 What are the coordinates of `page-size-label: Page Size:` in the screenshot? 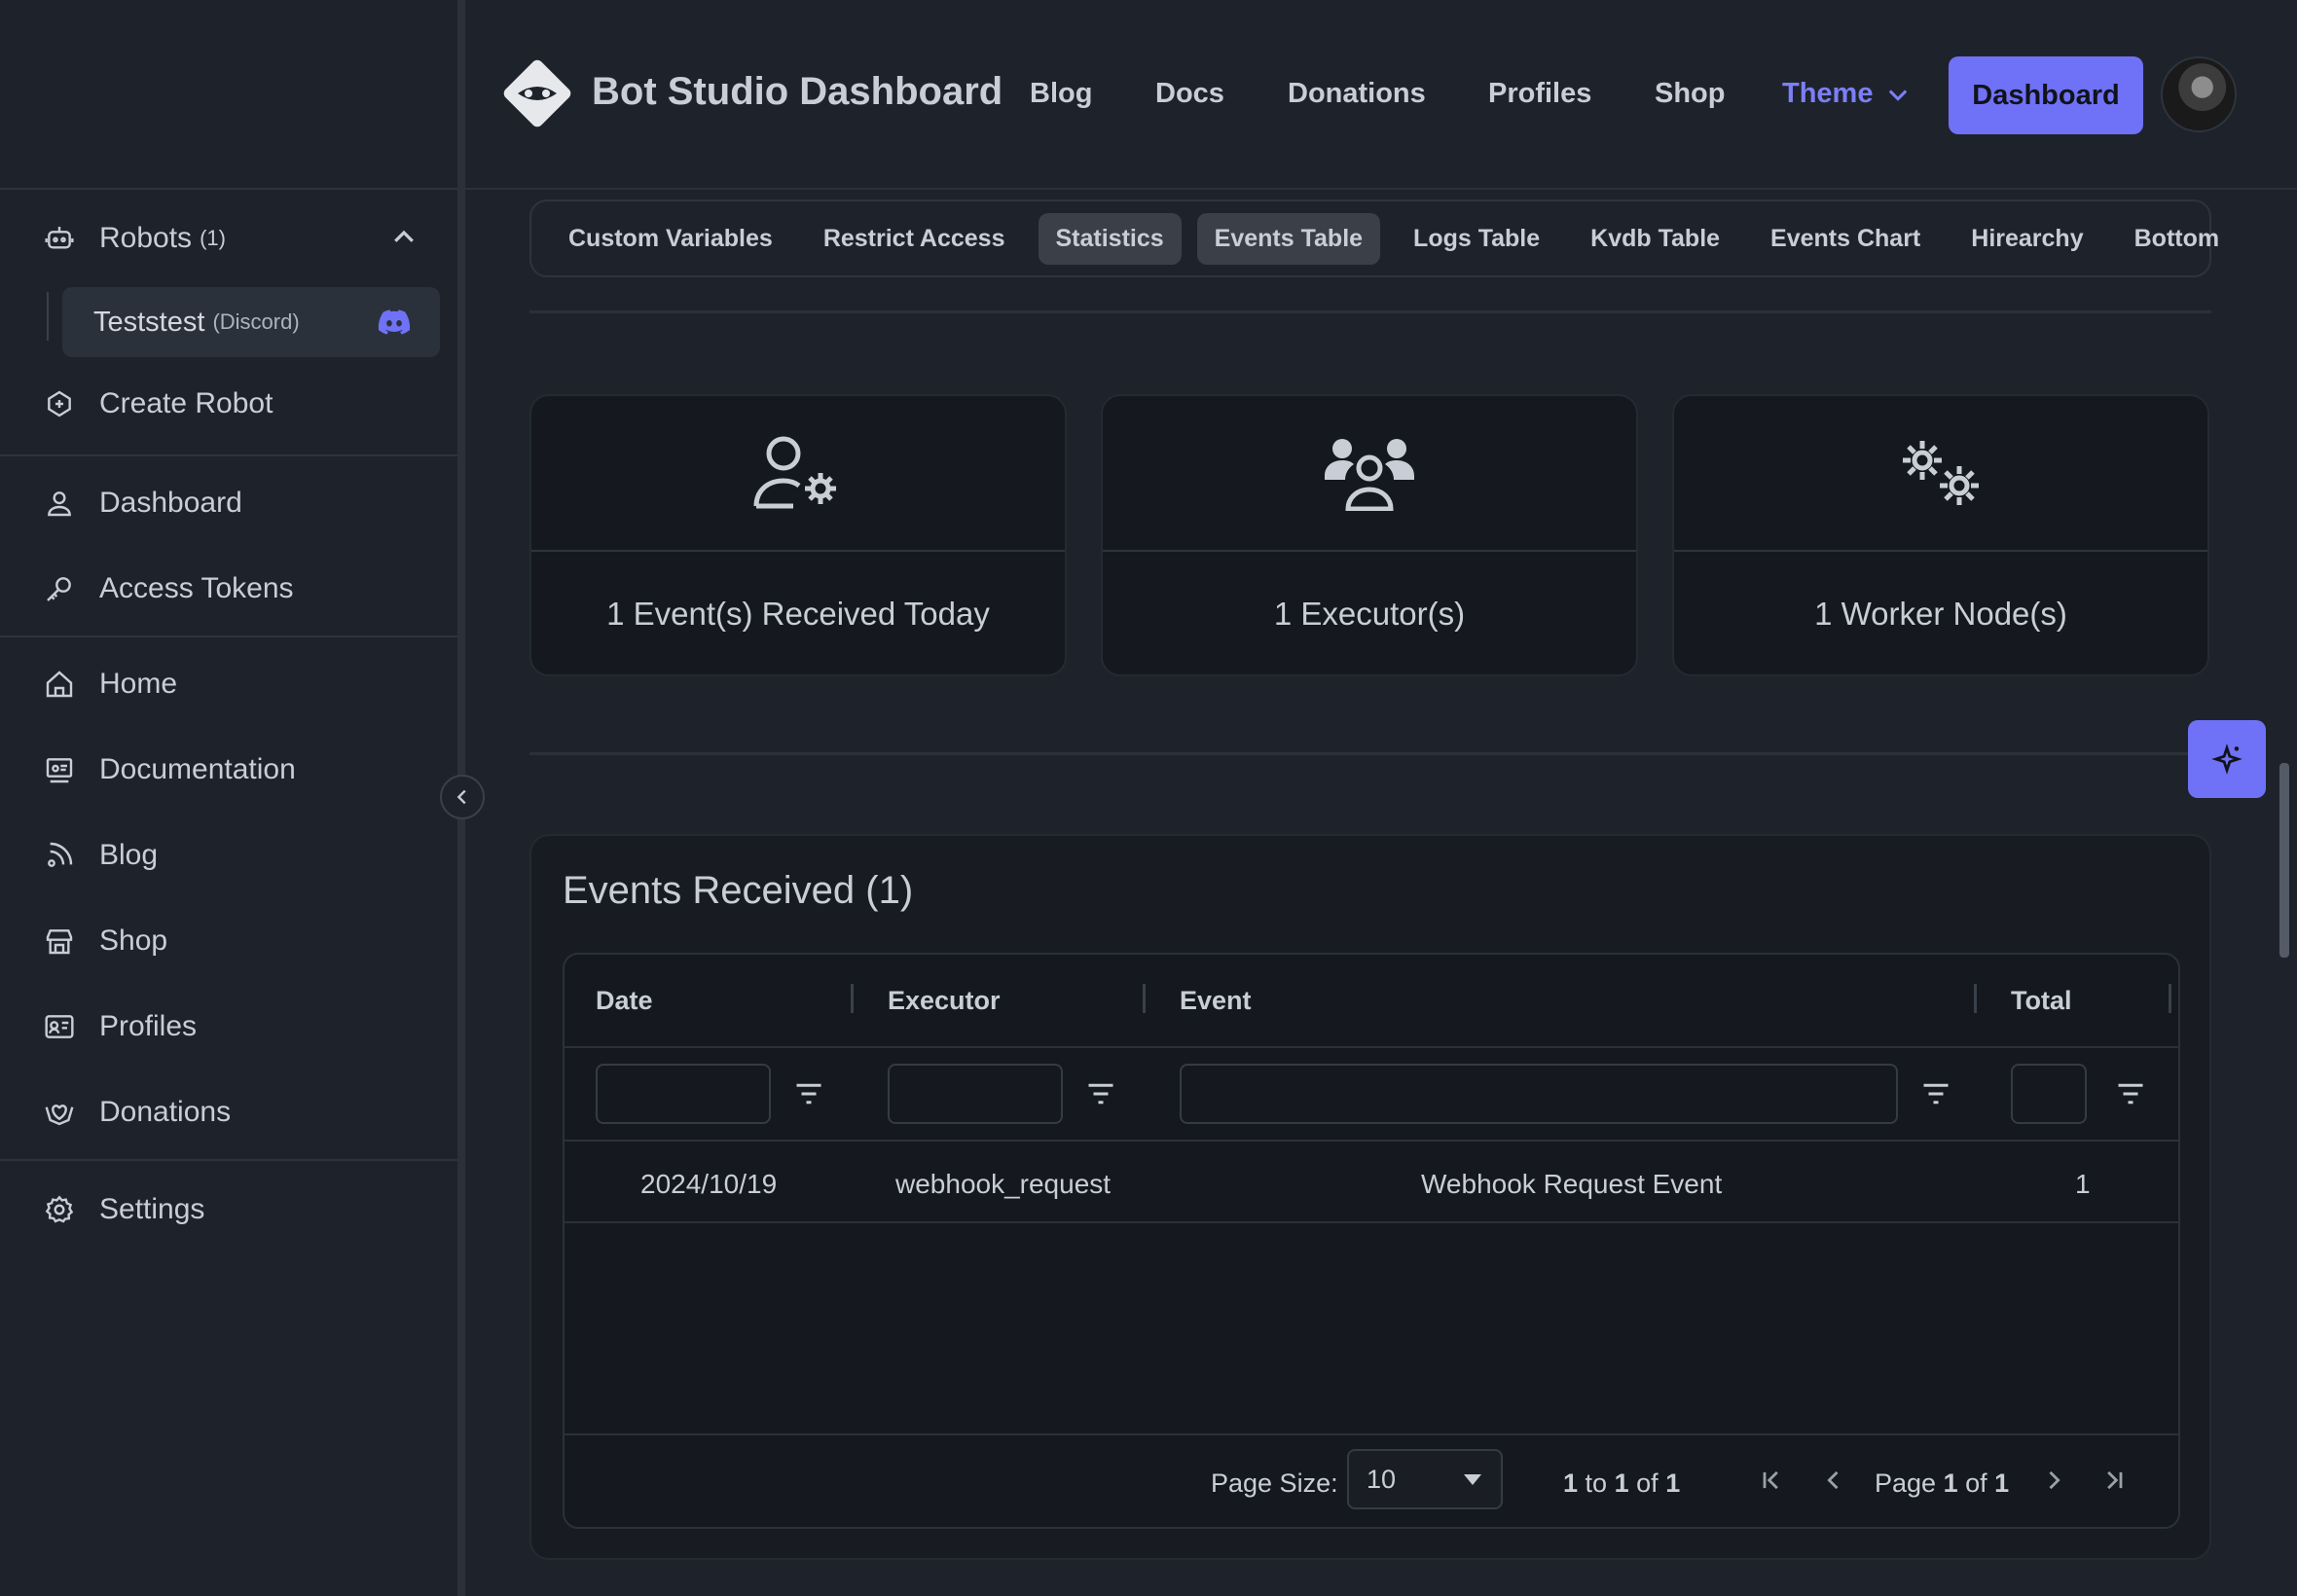 It's located at (1274, 1483).